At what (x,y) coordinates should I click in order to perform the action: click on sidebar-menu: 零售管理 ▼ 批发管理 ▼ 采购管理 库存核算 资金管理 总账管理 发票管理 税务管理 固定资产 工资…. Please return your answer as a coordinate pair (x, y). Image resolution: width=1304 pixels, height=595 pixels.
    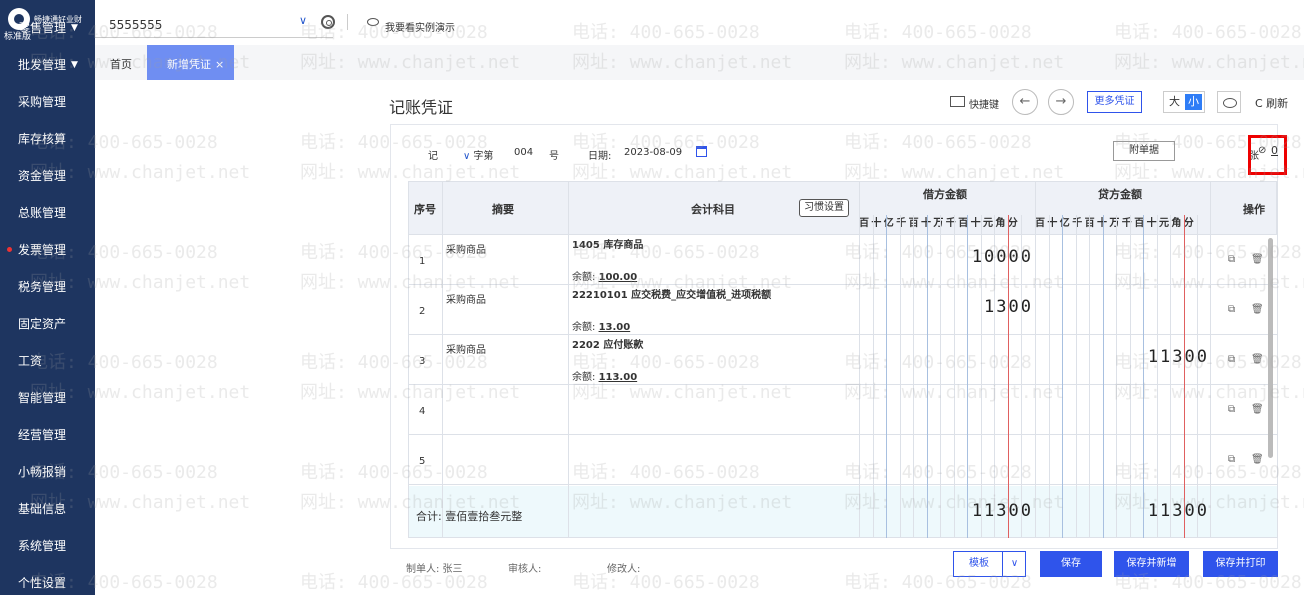
    Looking at the image, I should click on (47, 308).